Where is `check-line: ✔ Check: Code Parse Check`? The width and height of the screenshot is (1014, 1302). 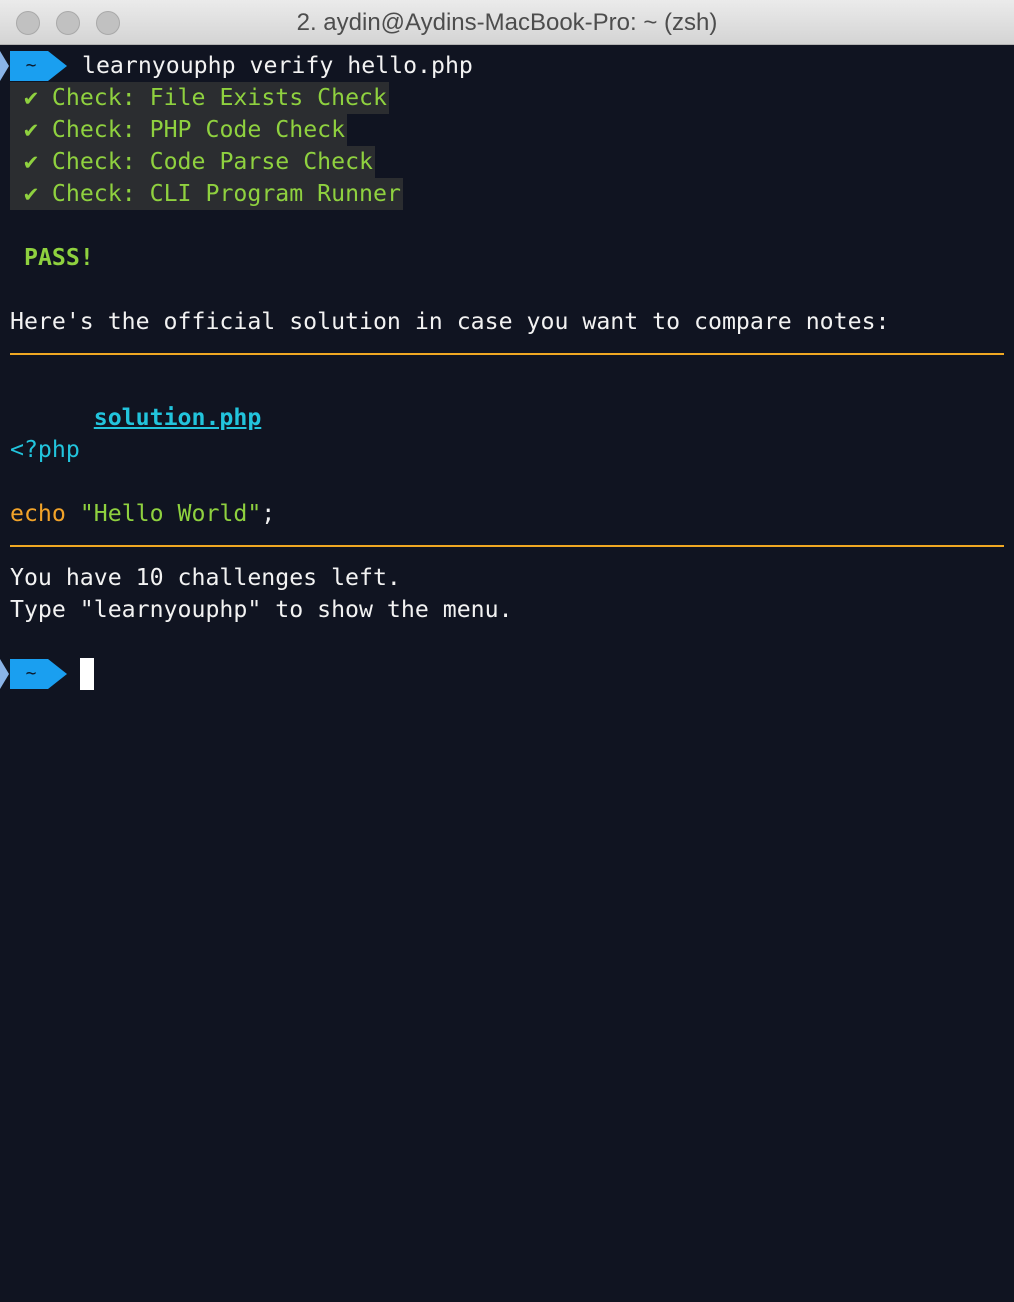
check-line: ✔ Check: Code Parse Check is located at coordinates (193, 162).